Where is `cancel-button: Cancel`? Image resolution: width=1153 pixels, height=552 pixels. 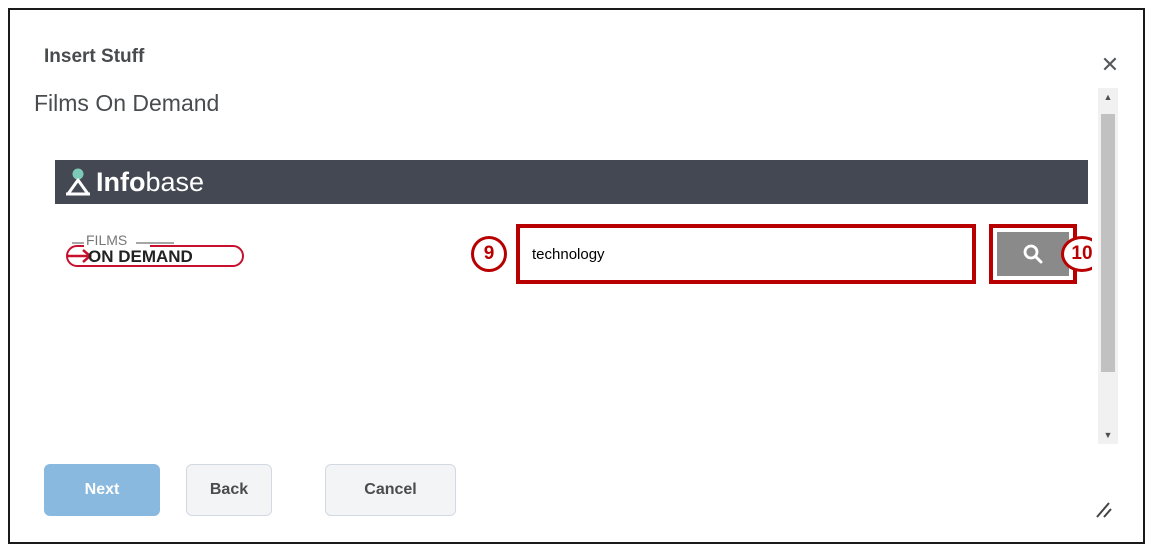 cancel-button: Cancel is located at coordinates (390, 490).